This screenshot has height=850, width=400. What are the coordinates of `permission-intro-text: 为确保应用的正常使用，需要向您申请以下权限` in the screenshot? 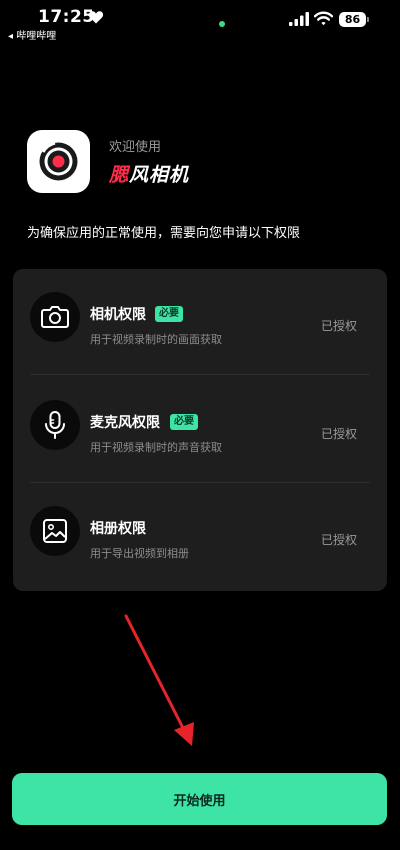 It's located at (164, 233).